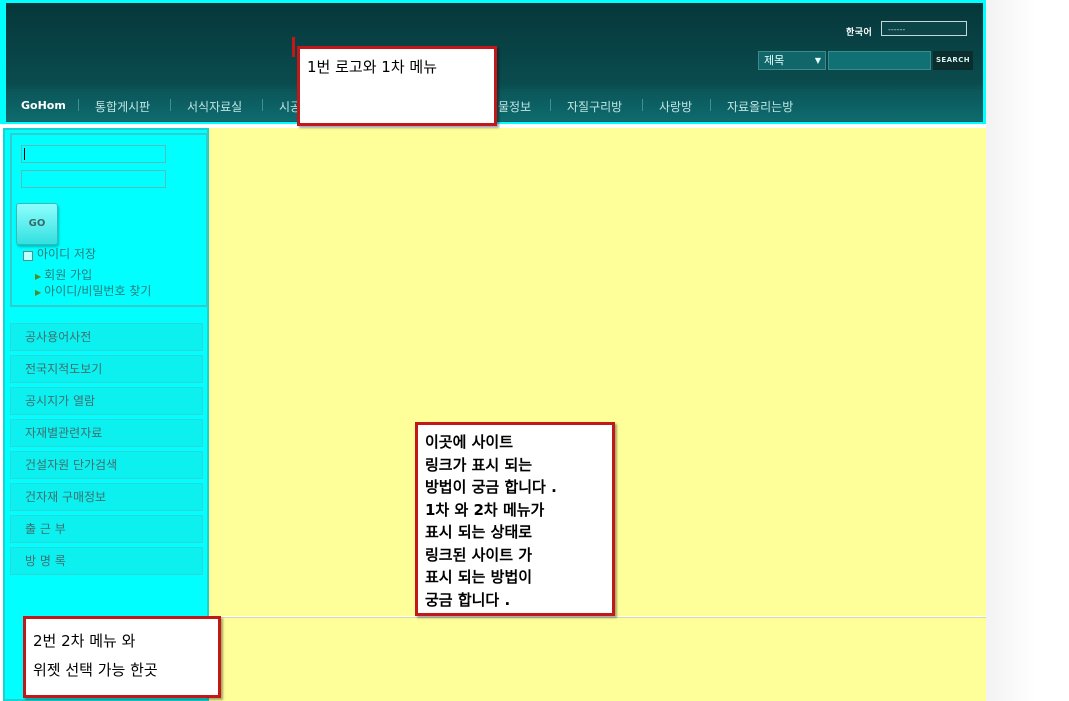  Describe the element at coordinates (817, 60) in the screenshot. I see `chevron-down-icon: ▼` at that location.